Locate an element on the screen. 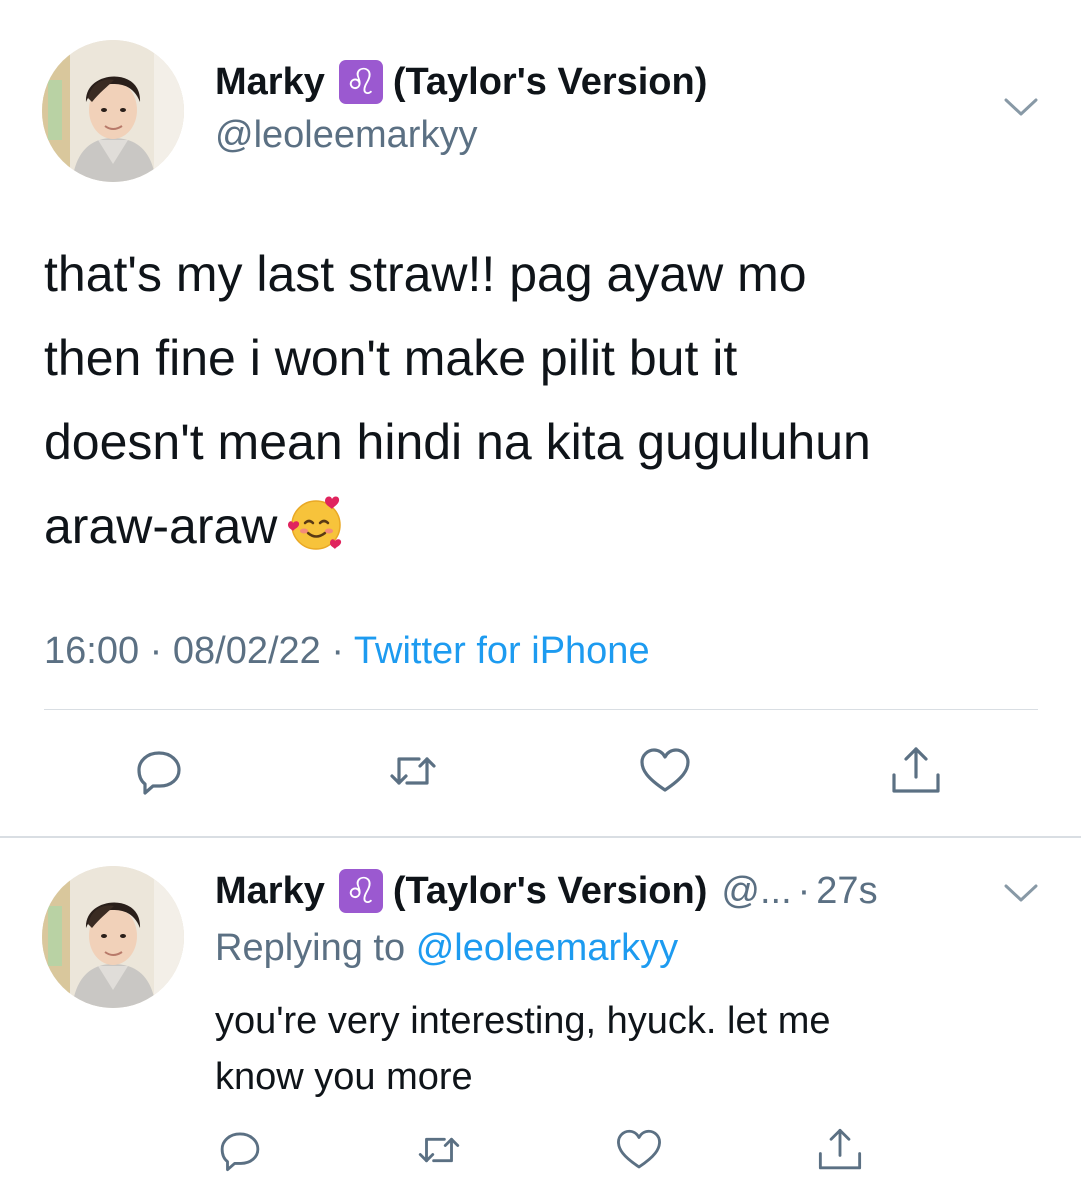  replying-to: Replying to @leoleemarkyy is located at coordinates (446, 948).